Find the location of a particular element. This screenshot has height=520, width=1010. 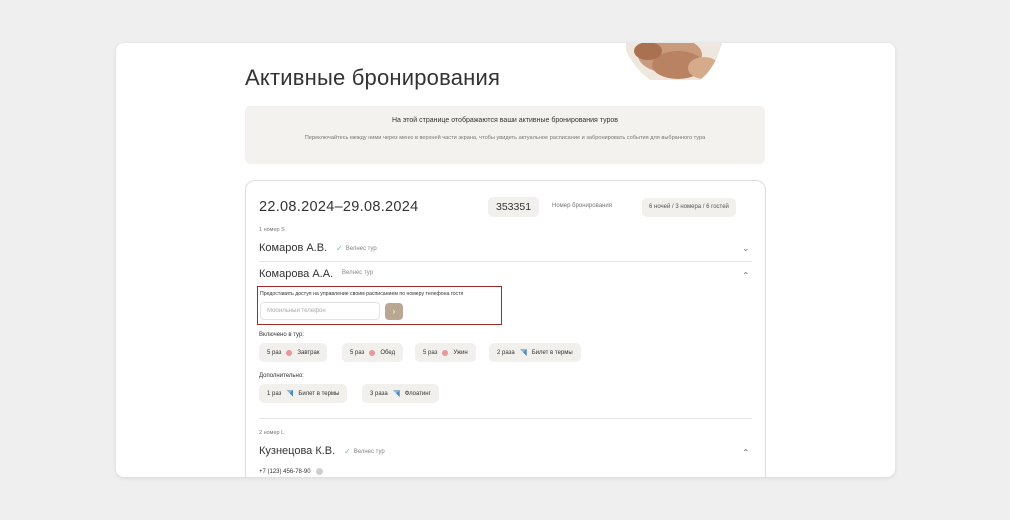

service-chip-breakfast: 5 раз Завтрак is located at coordinates (293, 352).